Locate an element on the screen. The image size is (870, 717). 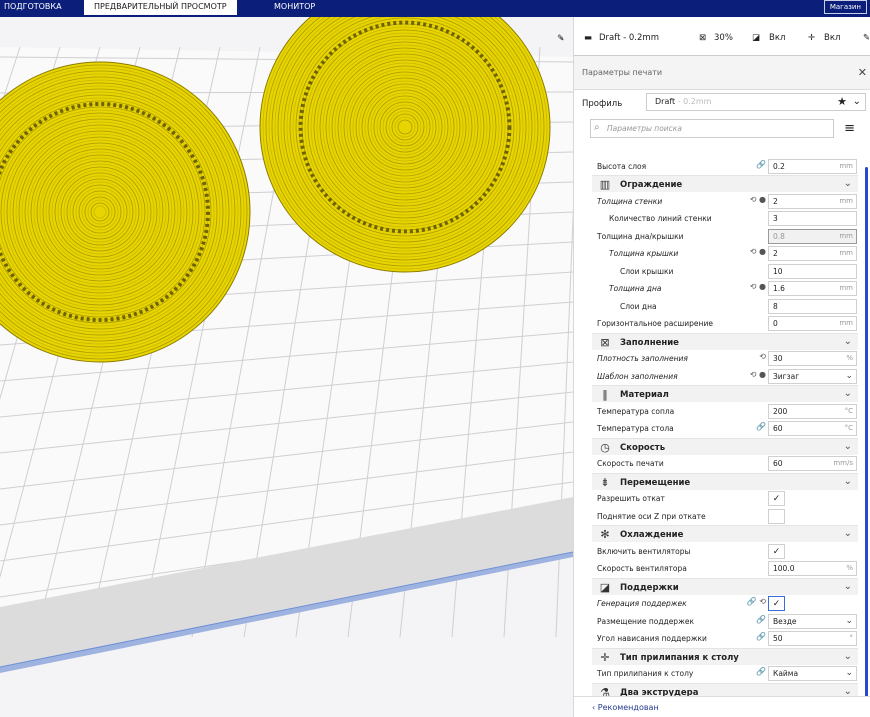
print-setup-summary: ▬ Draft - 0.2mm ⊠ 30% ◪ Вкл ✛ Вкл ✎ is located at coordinates (722, 36).